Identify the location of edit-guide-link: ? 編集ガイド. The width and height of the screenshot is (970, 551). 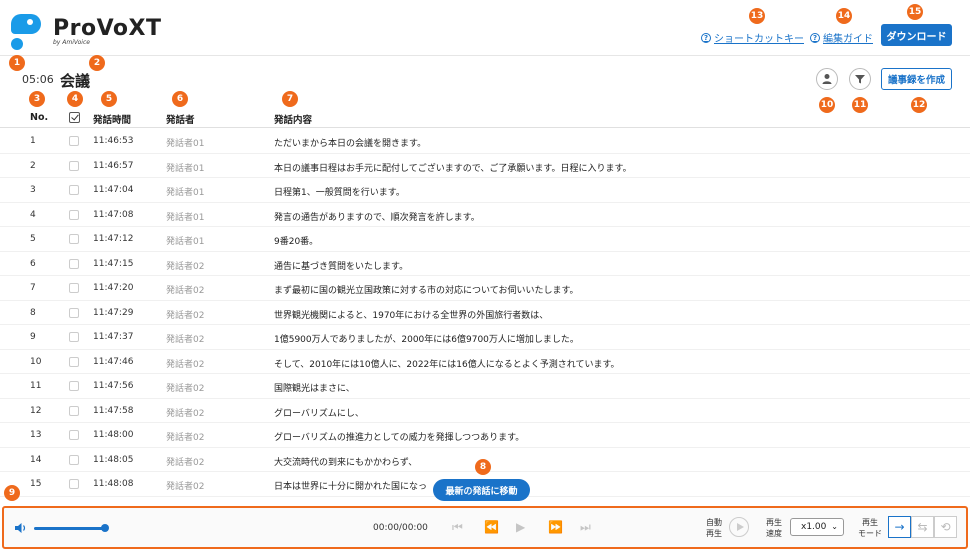
(841, 37).